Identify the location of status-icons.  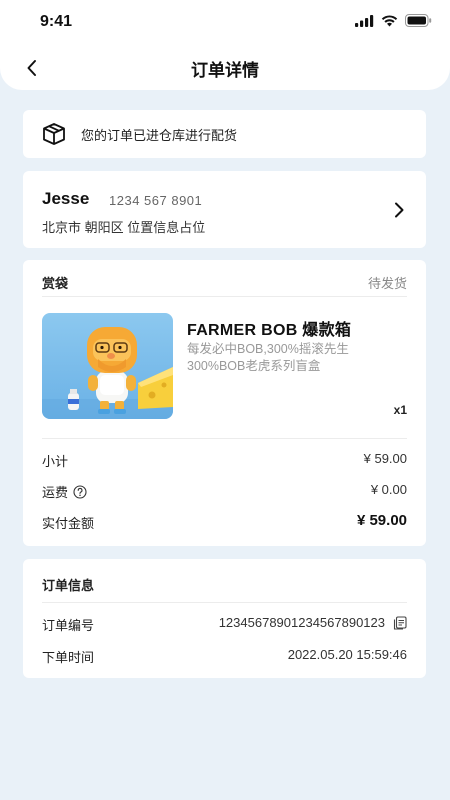
(393, 20).